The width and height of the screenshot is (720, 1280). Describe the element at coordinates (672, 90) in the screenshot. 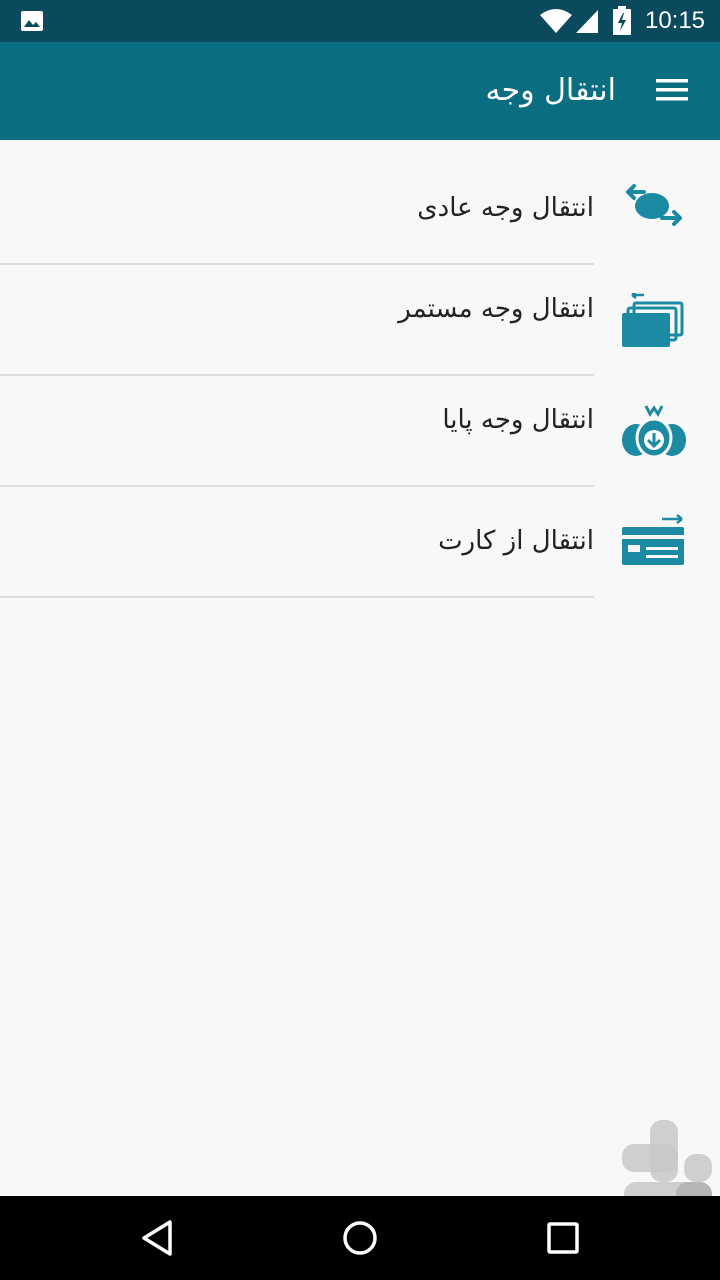

I see `menu-icon` at that location.